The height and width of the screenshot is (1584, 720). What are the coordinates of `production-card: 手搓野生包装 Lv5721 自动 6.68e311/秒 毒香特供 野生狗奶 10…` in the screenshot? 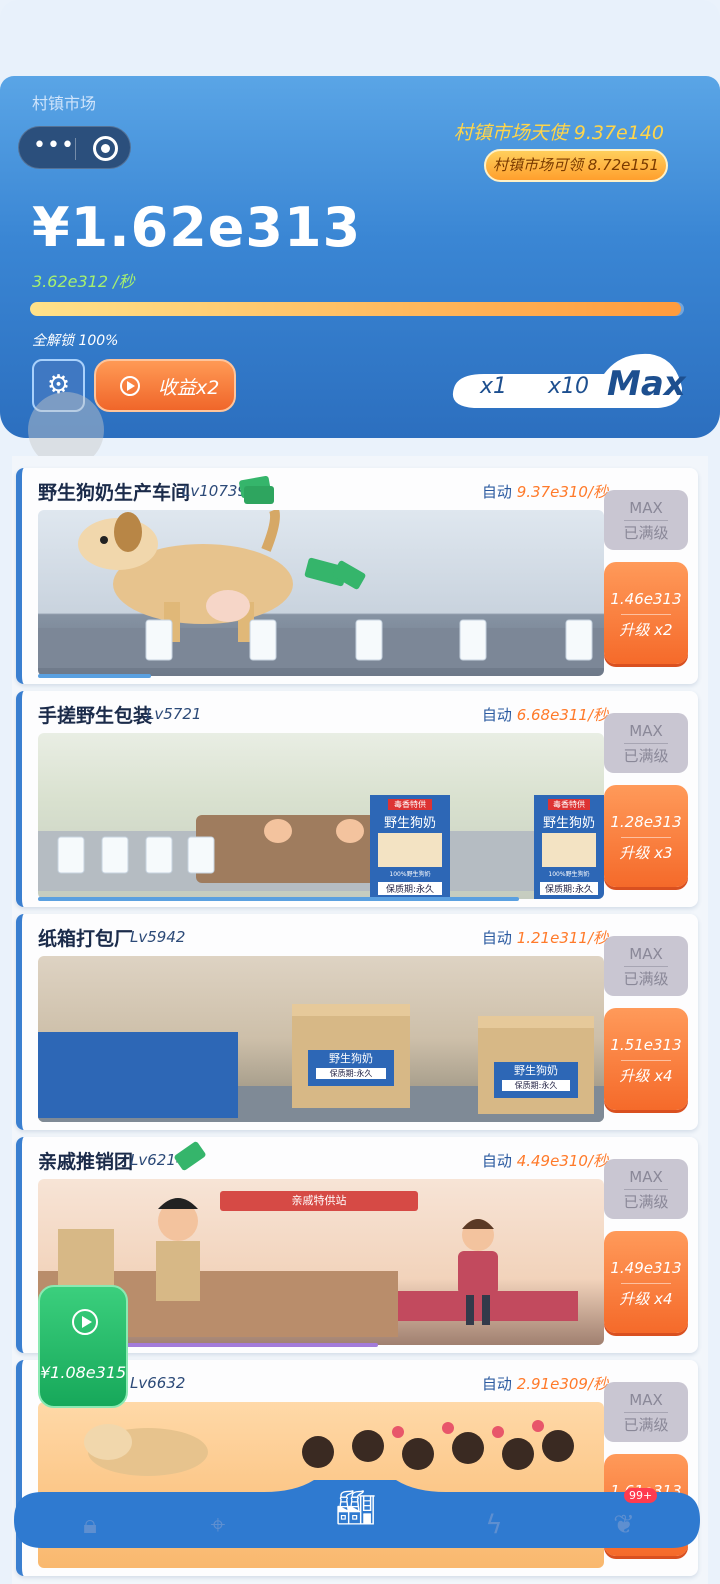 It's located at (357, 799).